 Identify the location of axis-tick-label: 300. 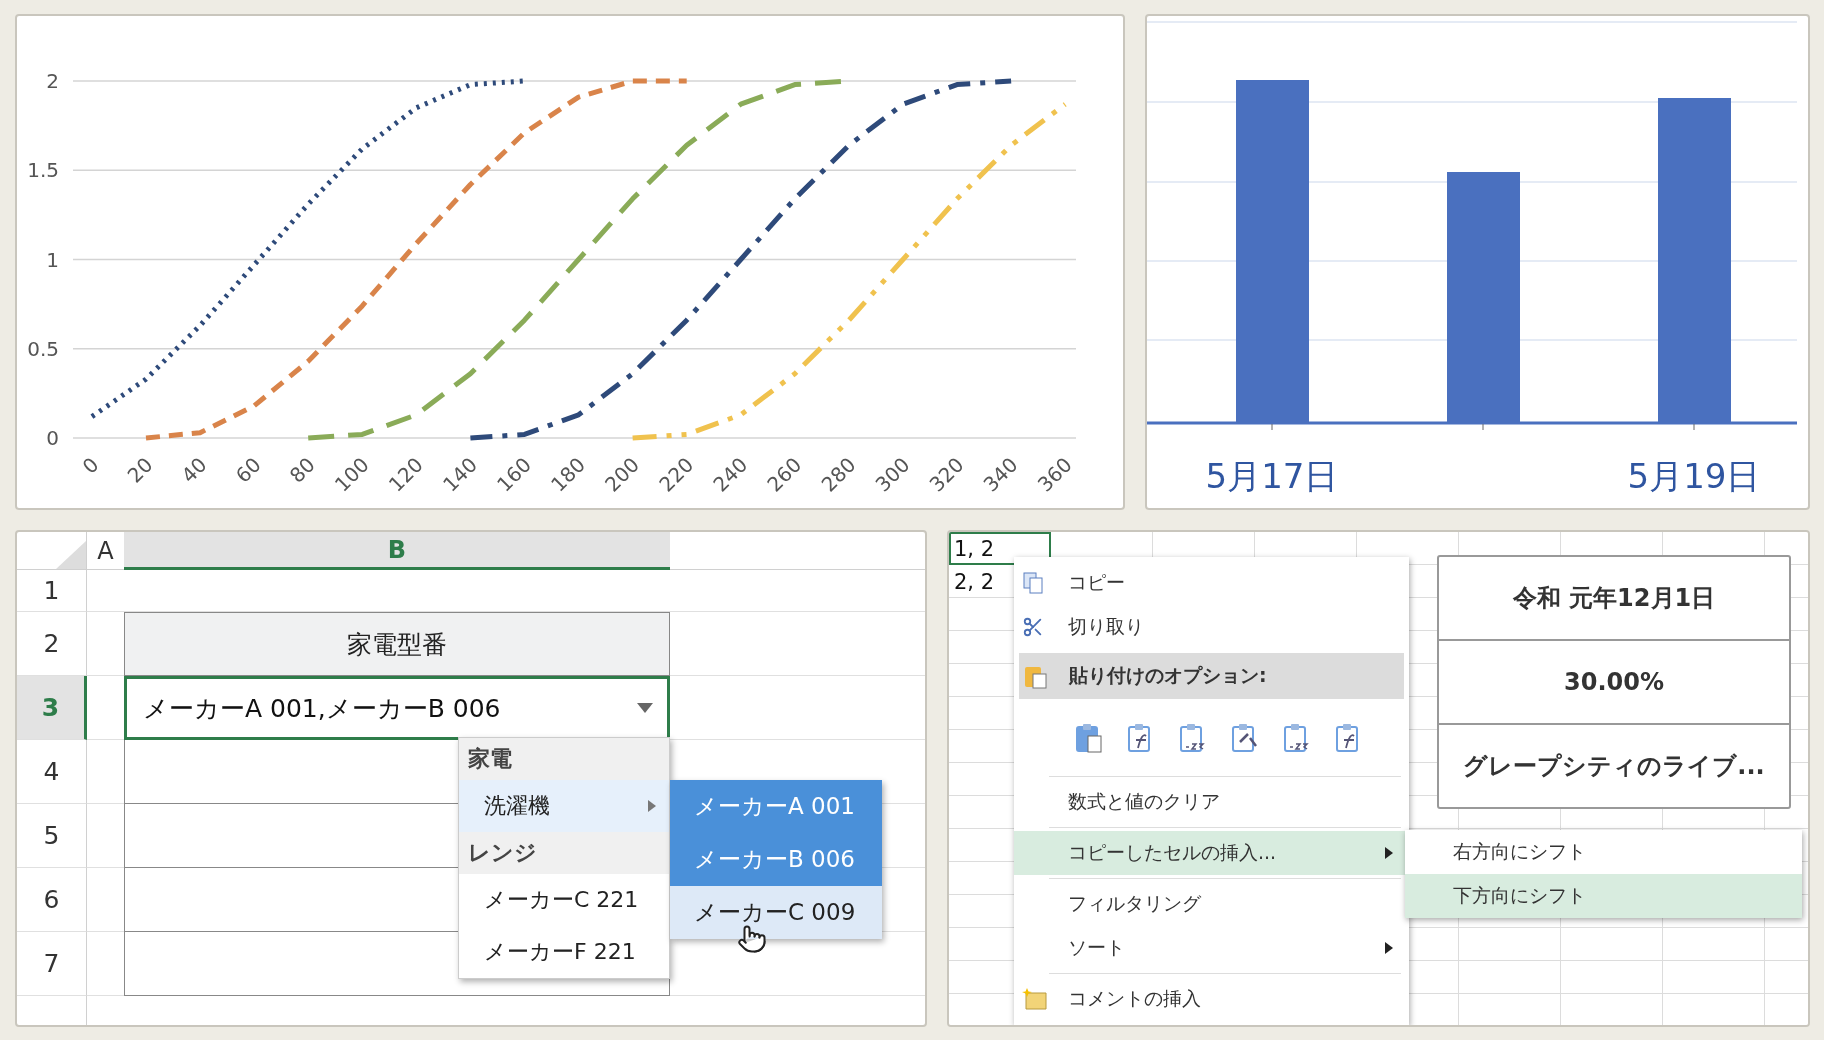
(892, 474).